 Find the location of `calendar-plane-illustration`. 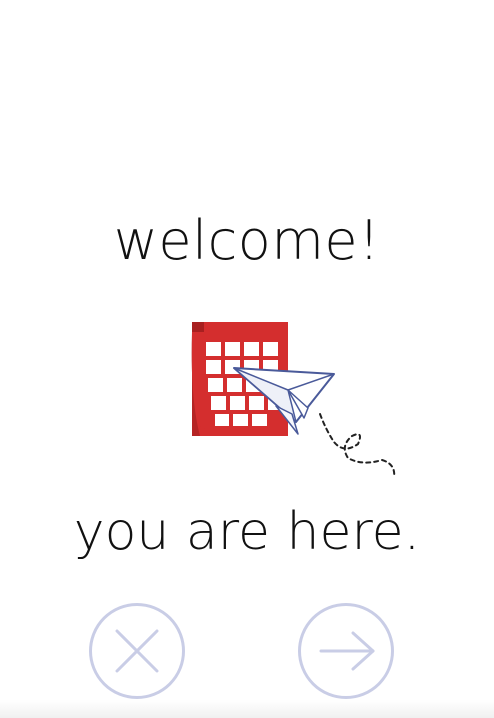

calendar-plane-illustration is located at coordinates (296, 403).